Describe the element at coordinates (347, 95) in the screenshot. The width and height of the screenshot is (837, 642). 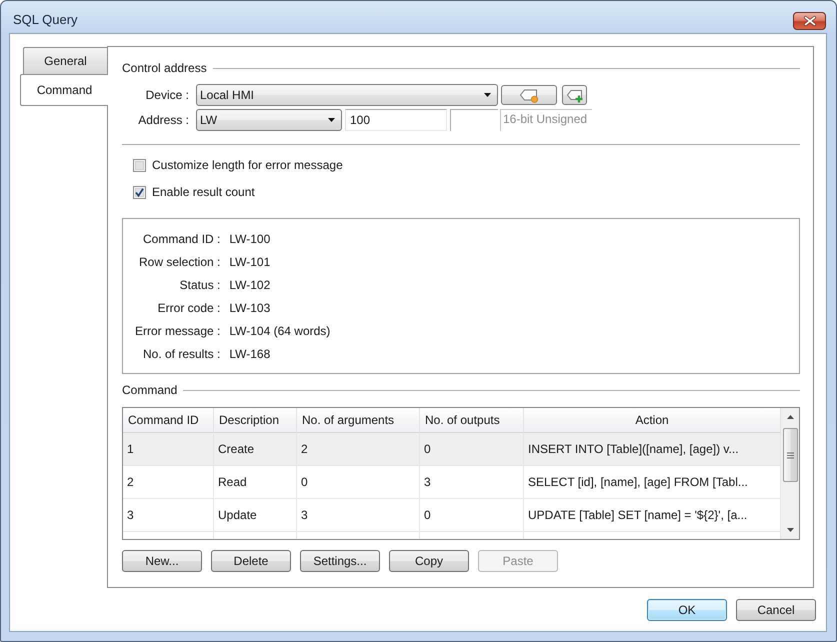
I see `device-dropdown: Local HMI` at that location.